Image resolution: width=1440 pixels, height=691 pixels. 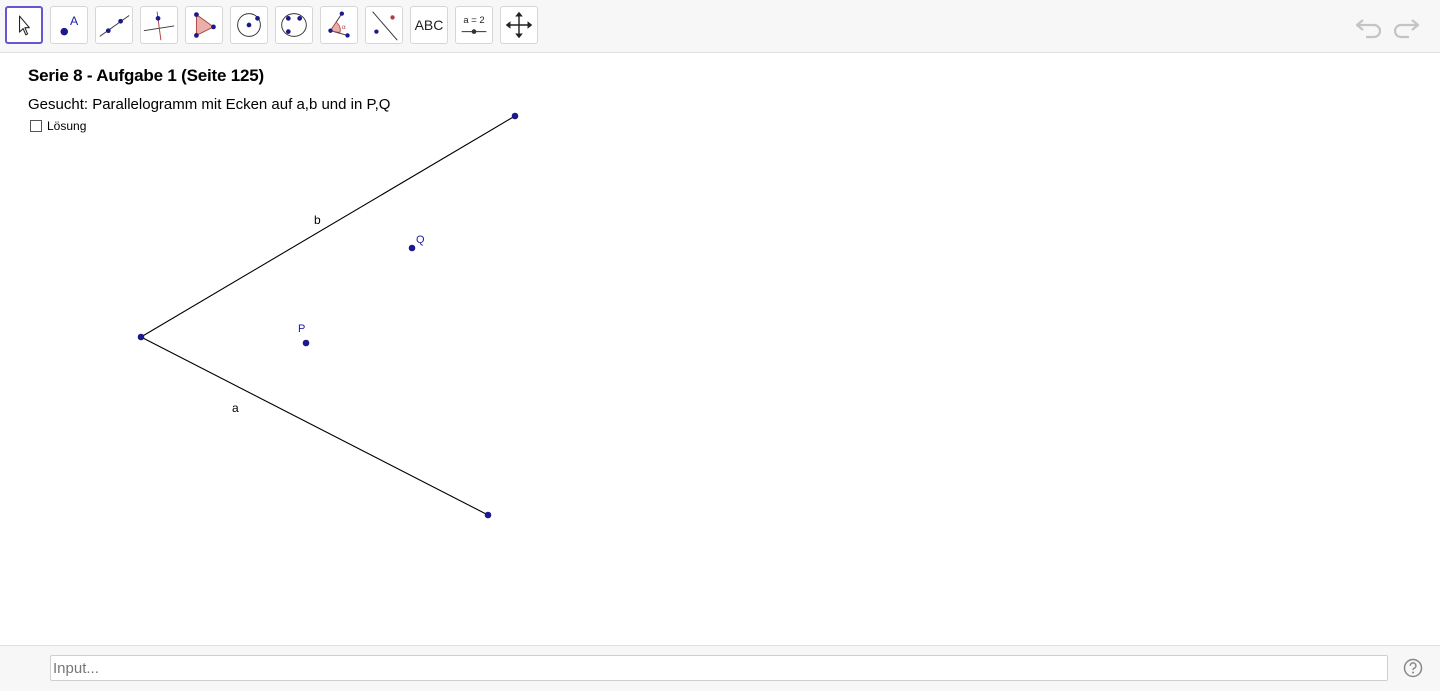 I want to click on polygon-tool-button, so click(x=204, y=25).